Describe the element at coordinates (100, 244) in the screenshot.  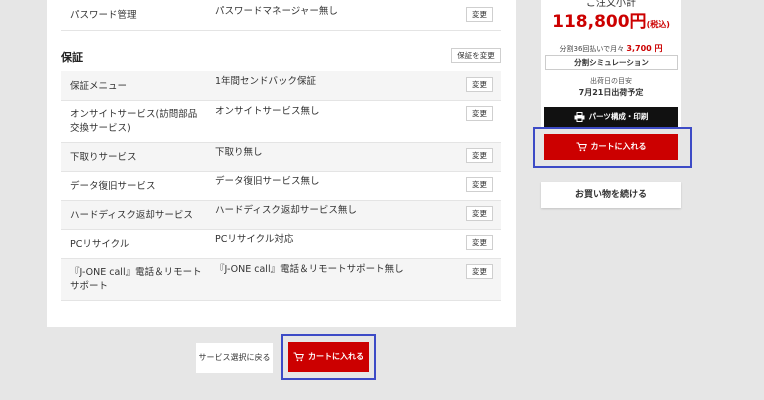
I see `row-label: PCリサイクル` at that location.